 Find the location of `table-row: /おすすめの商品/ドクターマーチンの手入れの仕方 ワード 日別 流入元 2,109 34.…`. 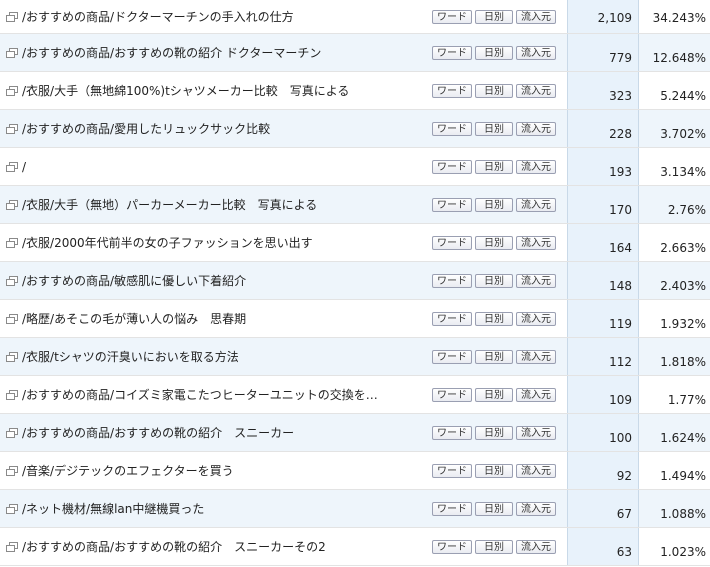

table-row: /おすすめの商品/ドクターマーチンの手入れの仕方 ワード 日別 流入元 2,109 34.… is located at coordinates (355, 17).